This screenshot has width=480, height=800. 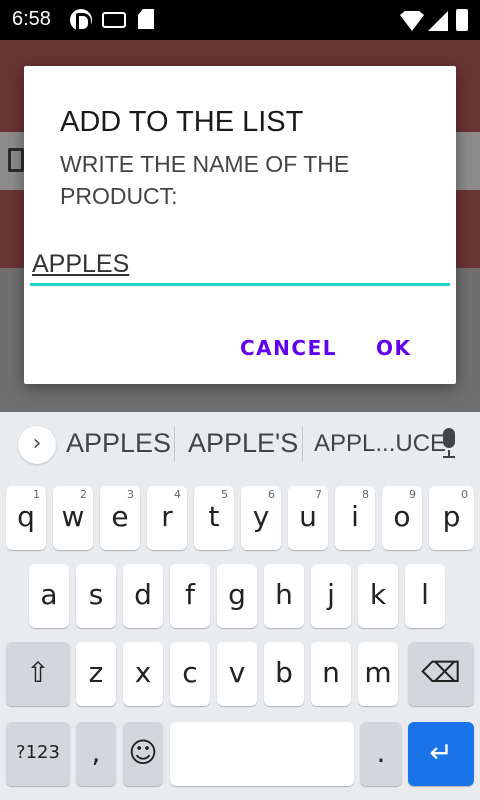 I want to click on key-e: e3, so click(x=120, y=518).